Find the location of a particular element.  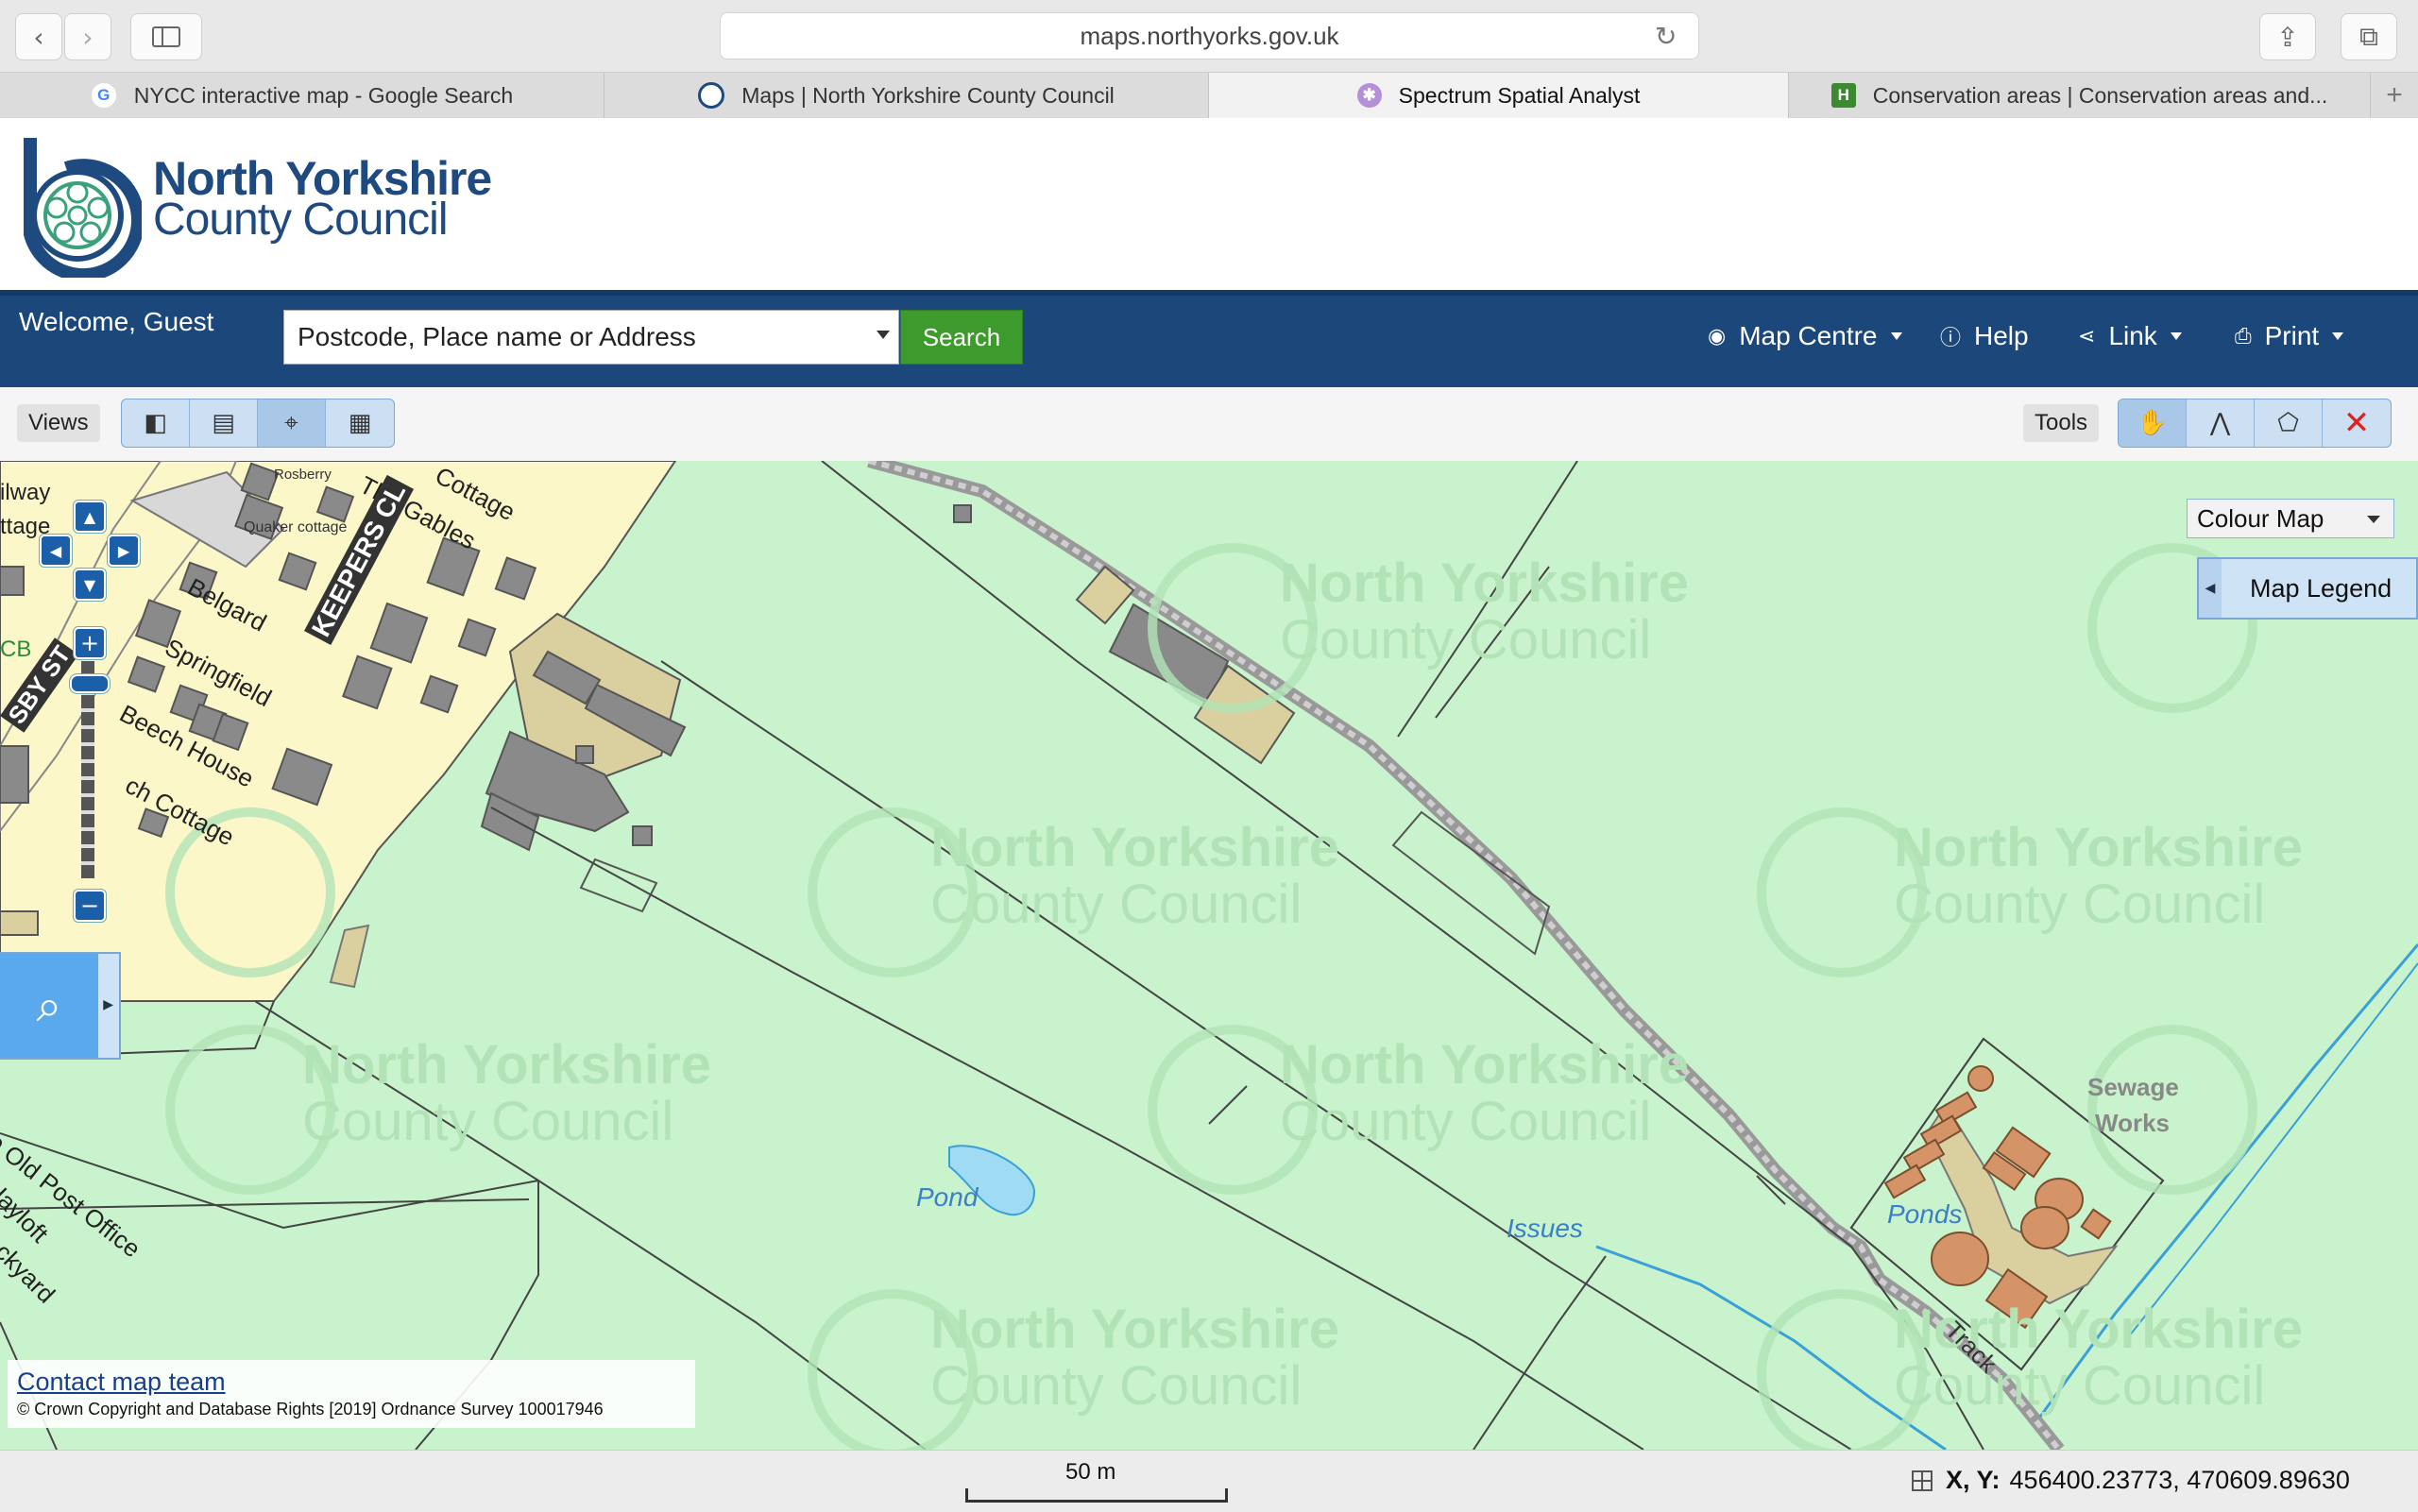

tab-google-search: G NYCC interactive map - Google Search is located at coordinates (302, 95).